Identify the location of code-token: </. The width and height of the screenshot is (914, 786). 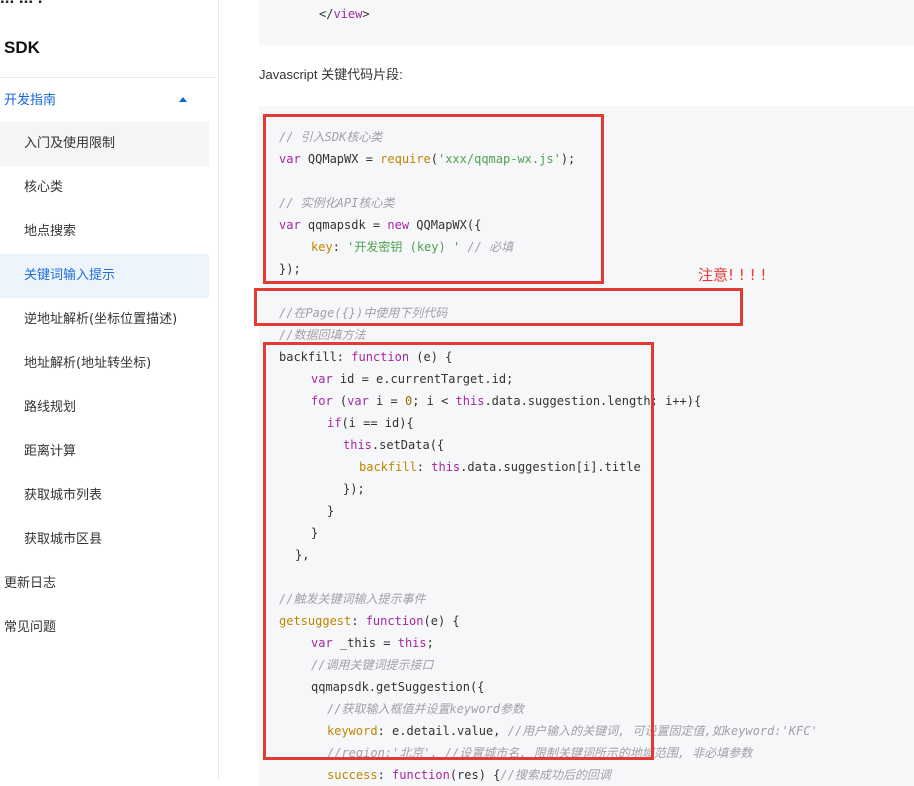
(326, 14).